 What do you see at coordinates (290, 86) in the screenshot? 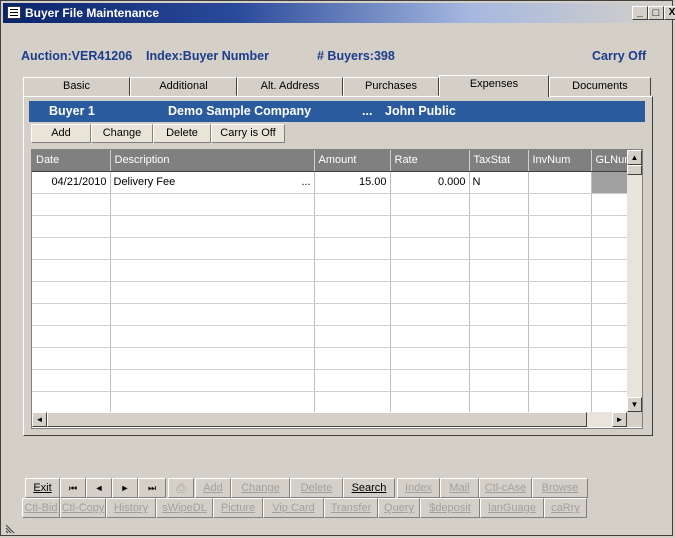
I see `tab-alt-address: Alt. Address` at bounding box center [290, 86].